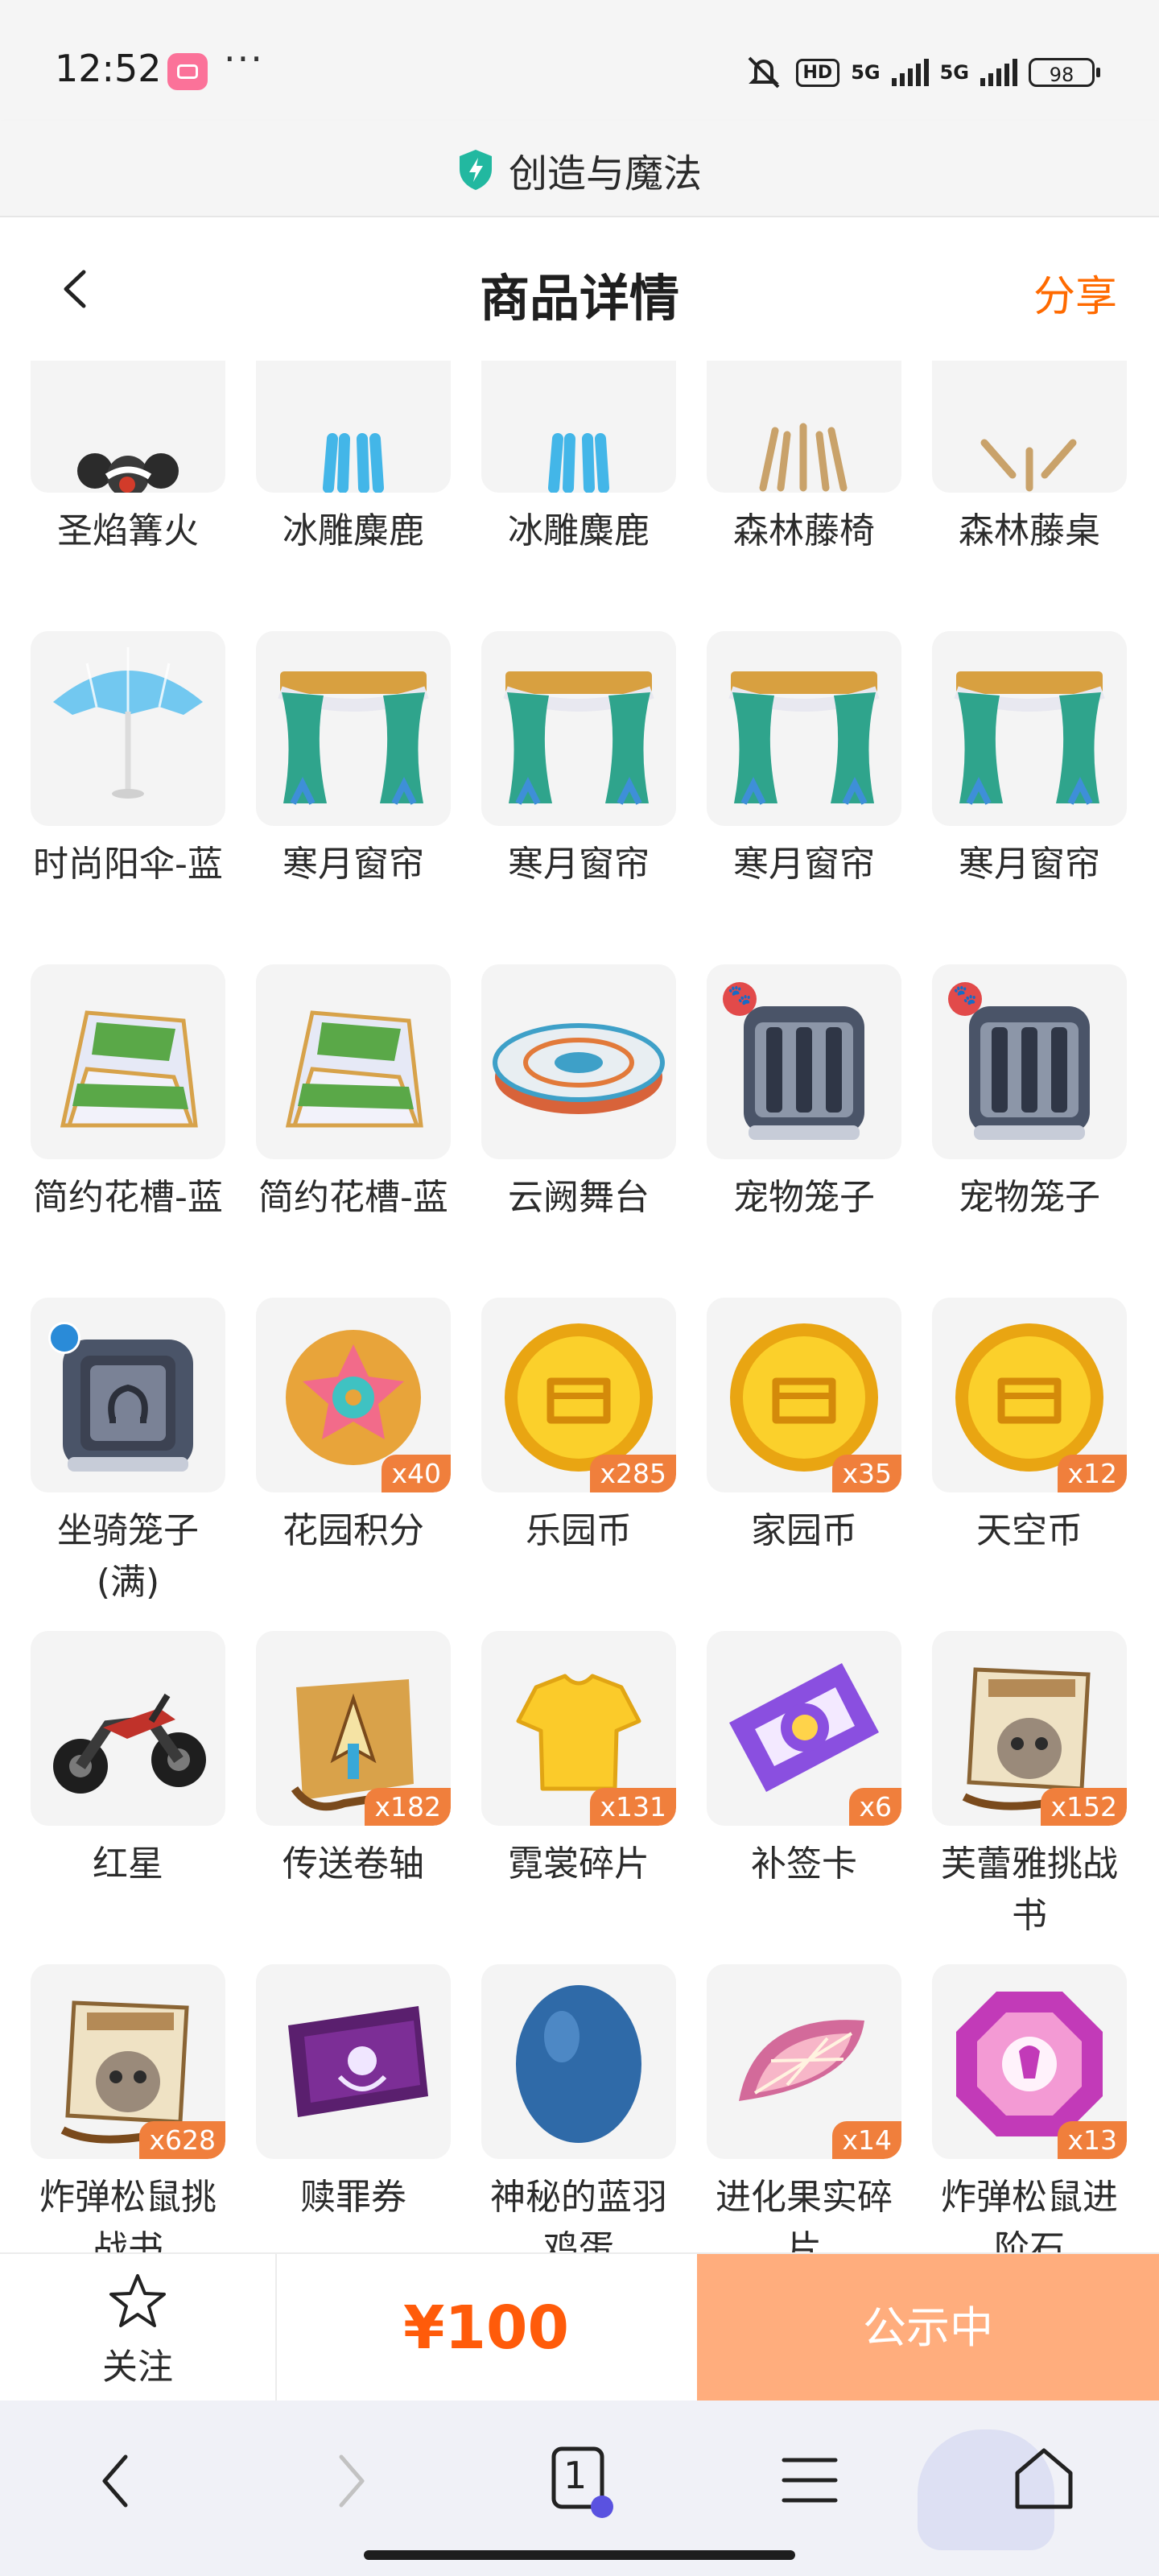 The width and height of the screenshot is (1159, 2576). Describe the element at coordinates (128, 1797) in the screenshot. I see `item-card: 红星` at that location.